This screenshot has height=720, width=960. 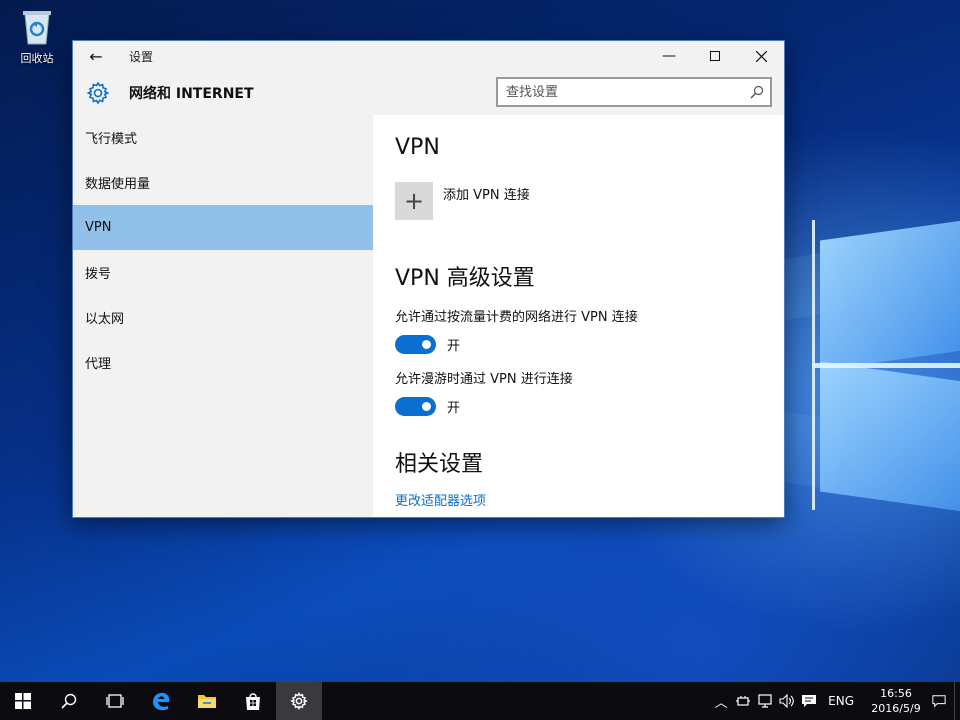 I want to click on nav-item-proxy: 代理, so click(x=223, y=362).